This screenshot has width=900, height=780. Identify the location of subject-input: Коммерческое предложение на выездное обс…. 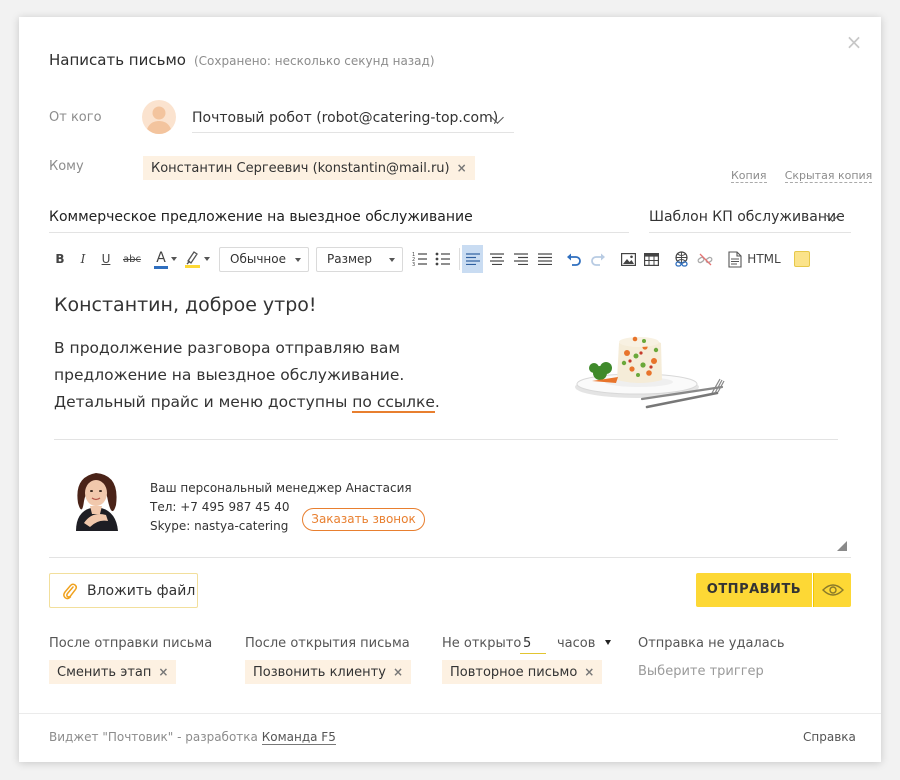
(339, 216).